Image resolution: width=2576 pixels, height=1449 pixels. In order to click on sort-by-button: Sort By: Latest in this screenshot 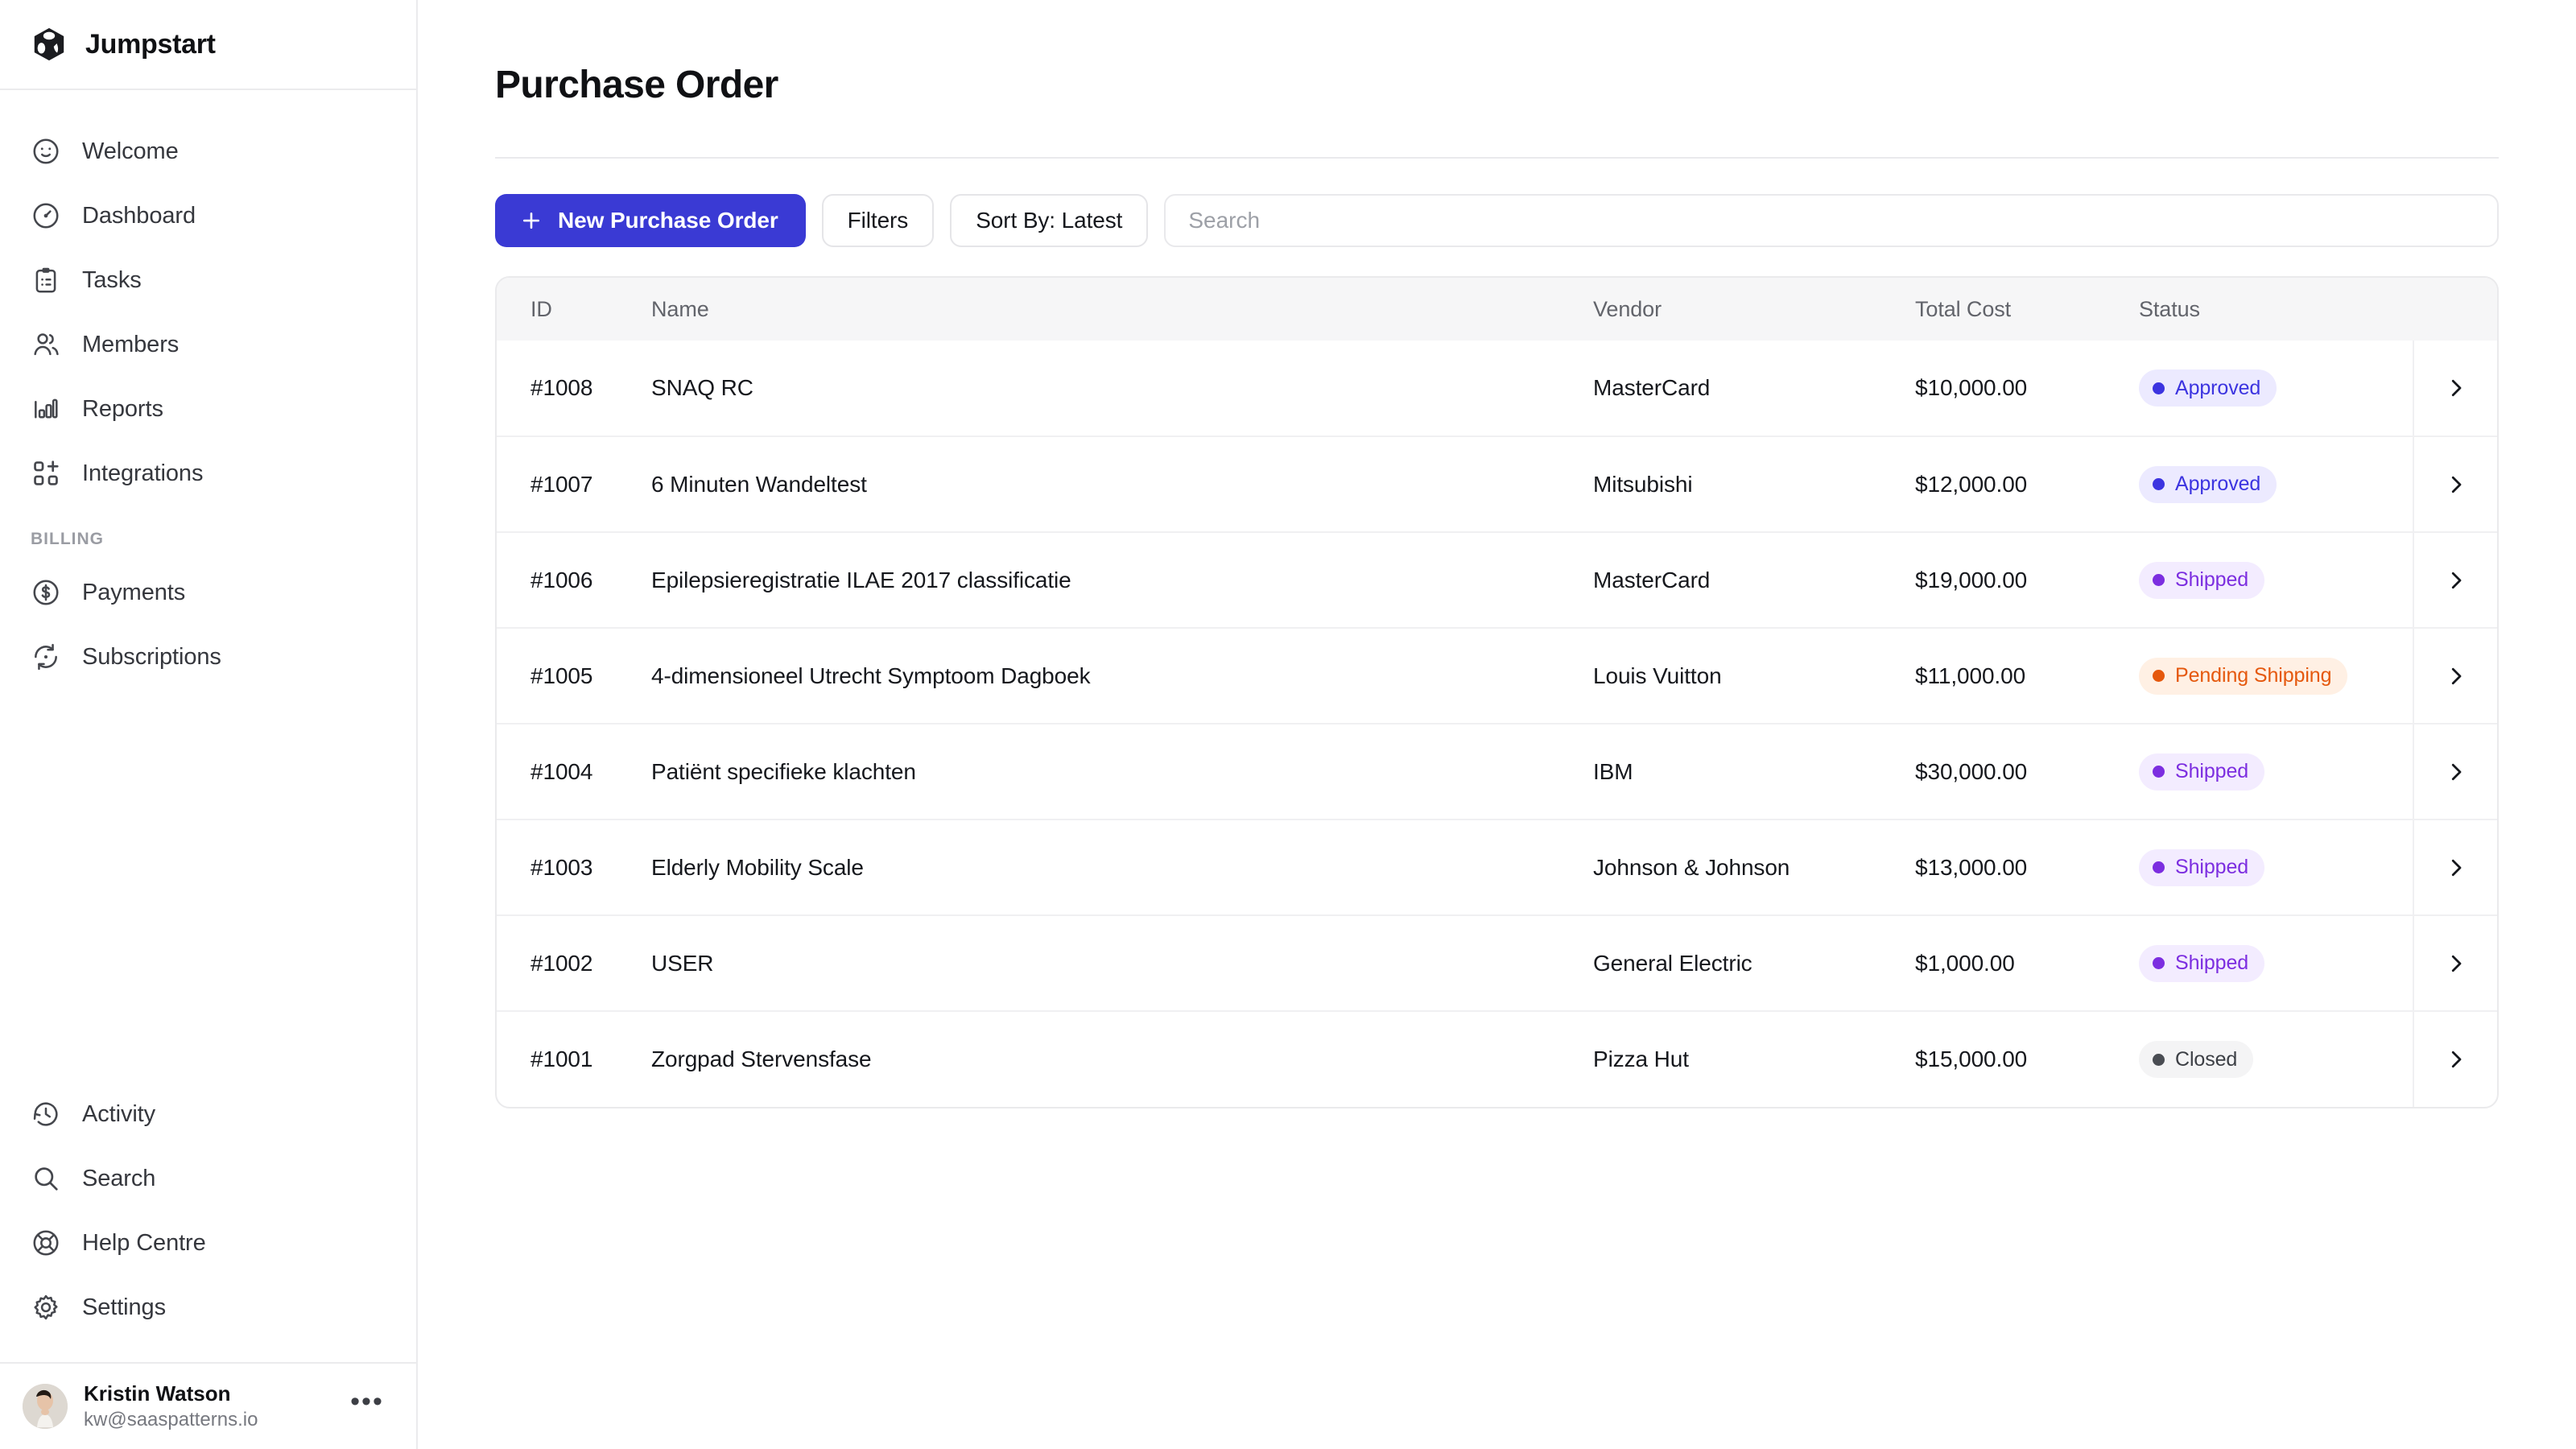, I will do `click(1049, 221)`.